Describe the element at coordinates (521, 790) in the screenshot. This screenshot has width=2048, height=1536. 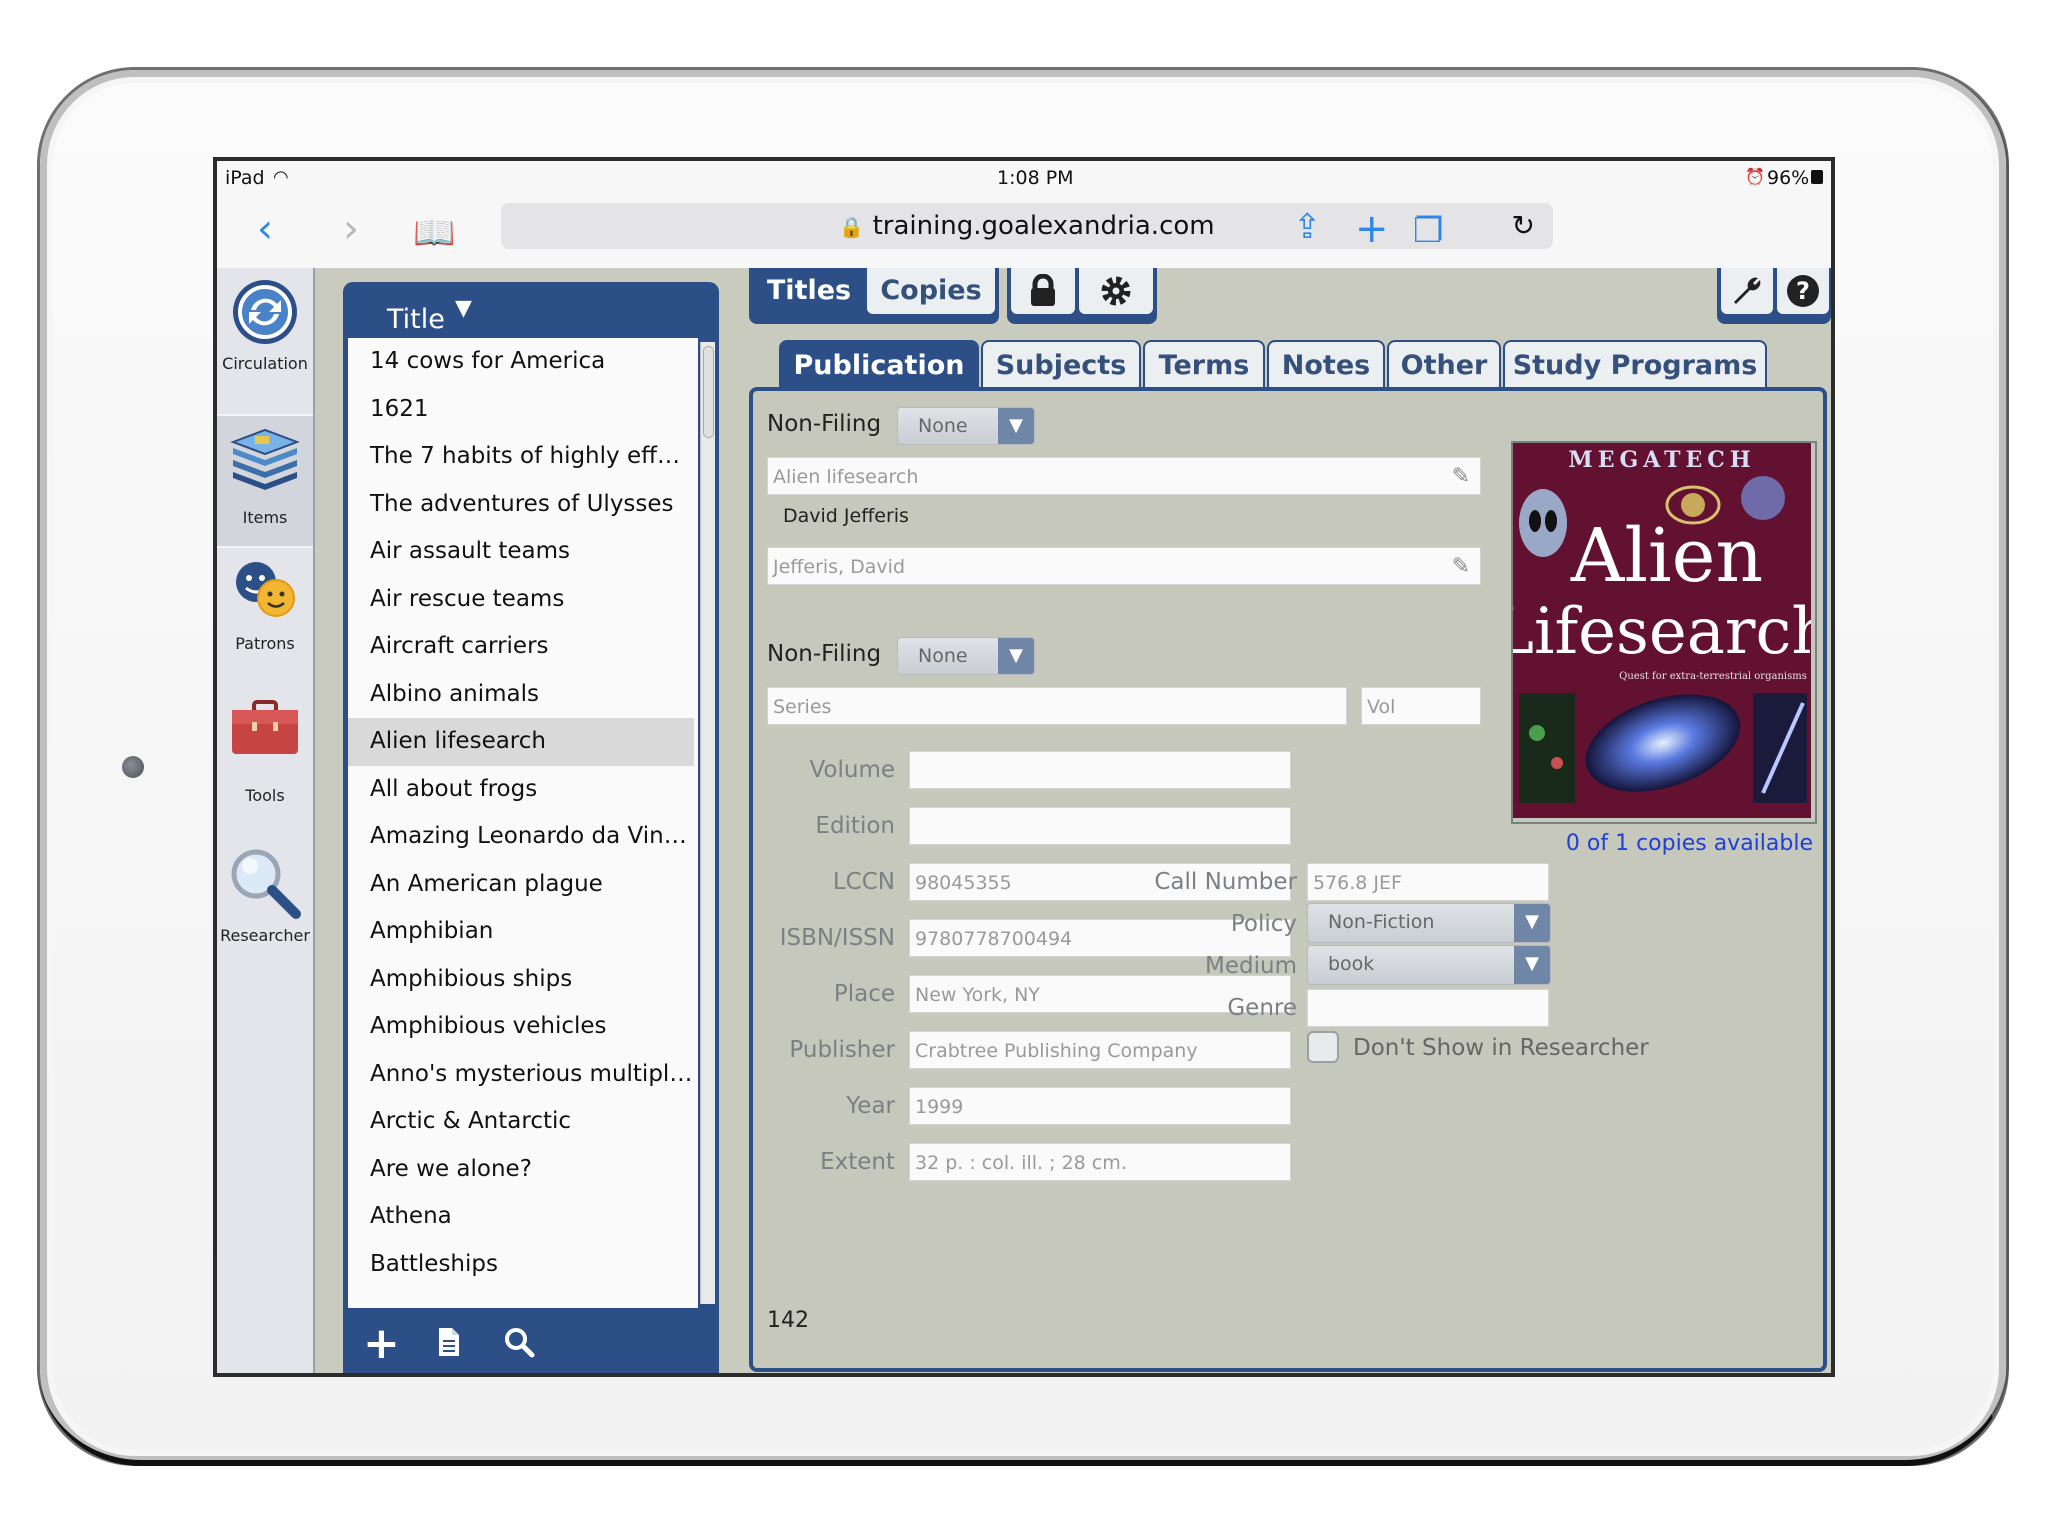
I see `list-item: All about frogs` at that location.